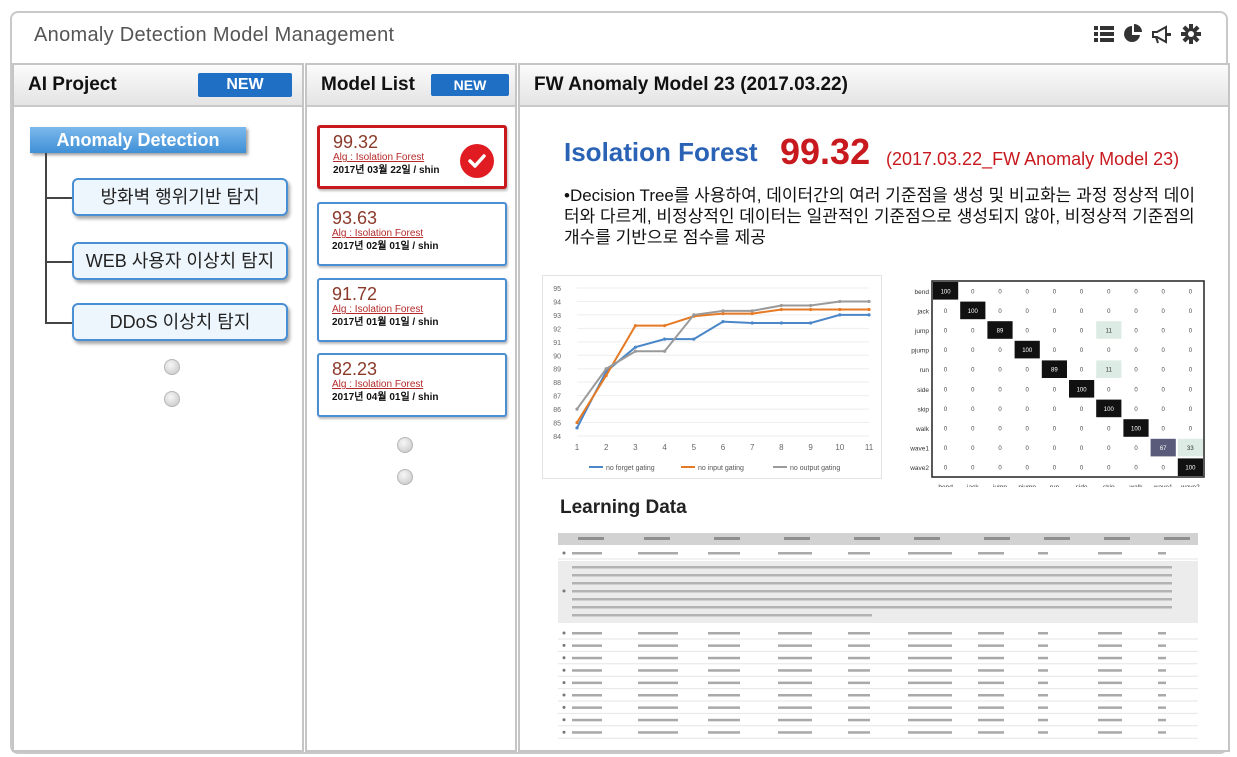 This screenshot has width=1237, height=757. I want to click on new-model-button: NEW, so click(470, 85).